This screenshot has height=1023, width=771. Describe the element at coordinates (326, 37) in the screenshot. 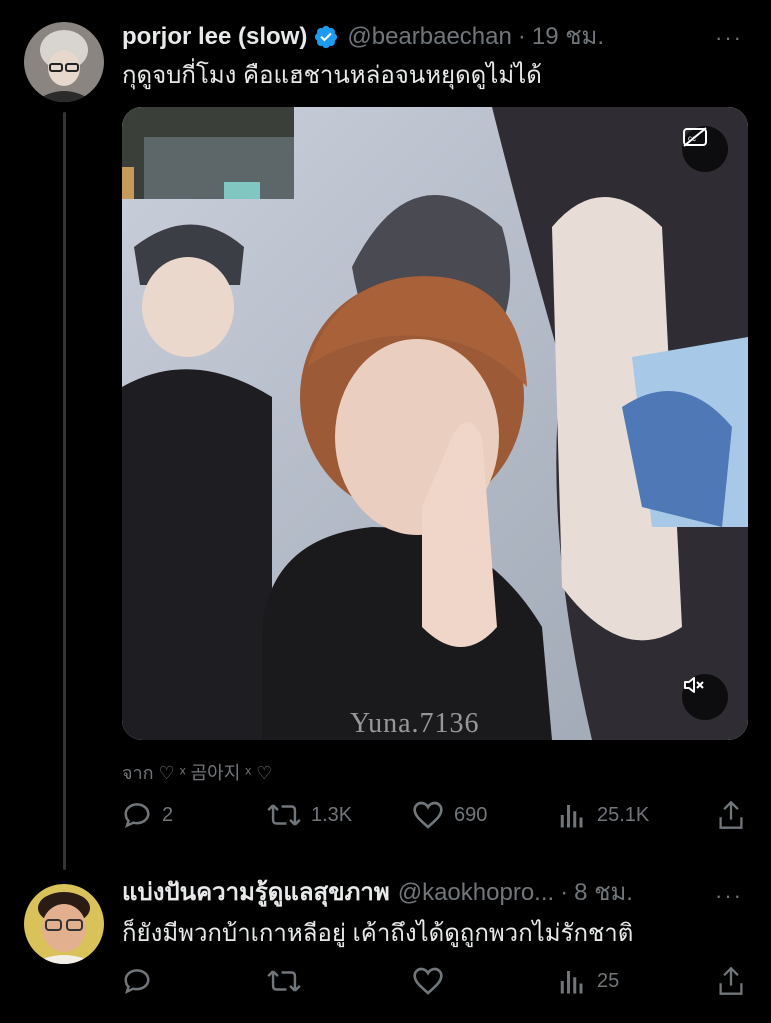

I see `verified-badge-icon` at that location.